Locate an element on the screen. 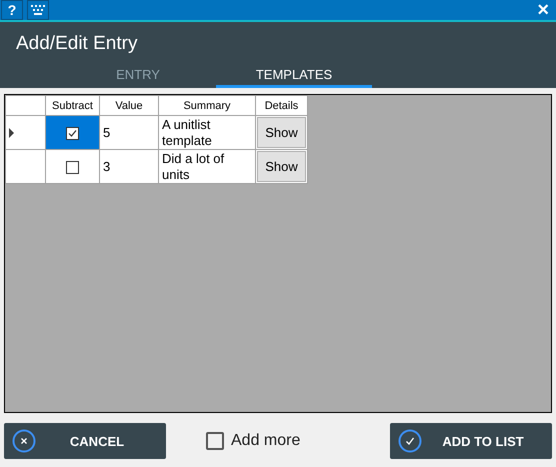  add-more-checkbox: Add more is located at coordinates (253, 441).